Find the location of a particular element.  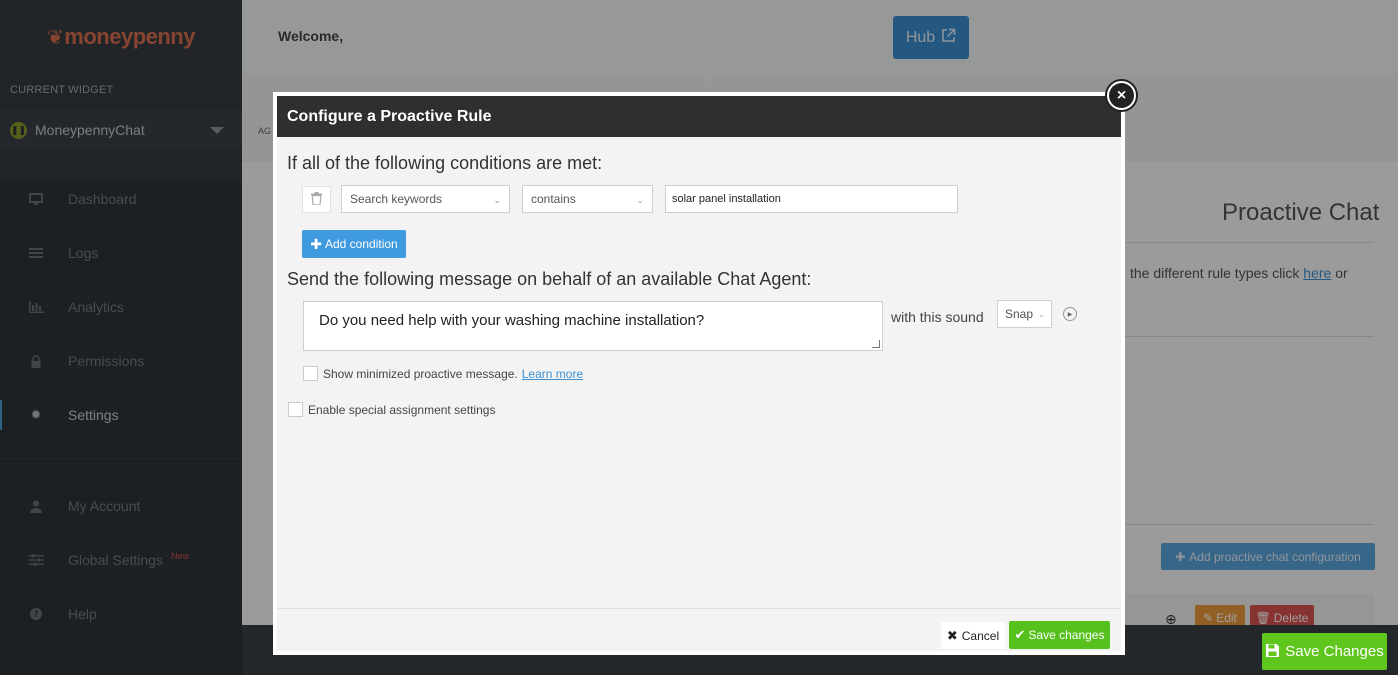

trash-icon is located at coordinates (316, 199).